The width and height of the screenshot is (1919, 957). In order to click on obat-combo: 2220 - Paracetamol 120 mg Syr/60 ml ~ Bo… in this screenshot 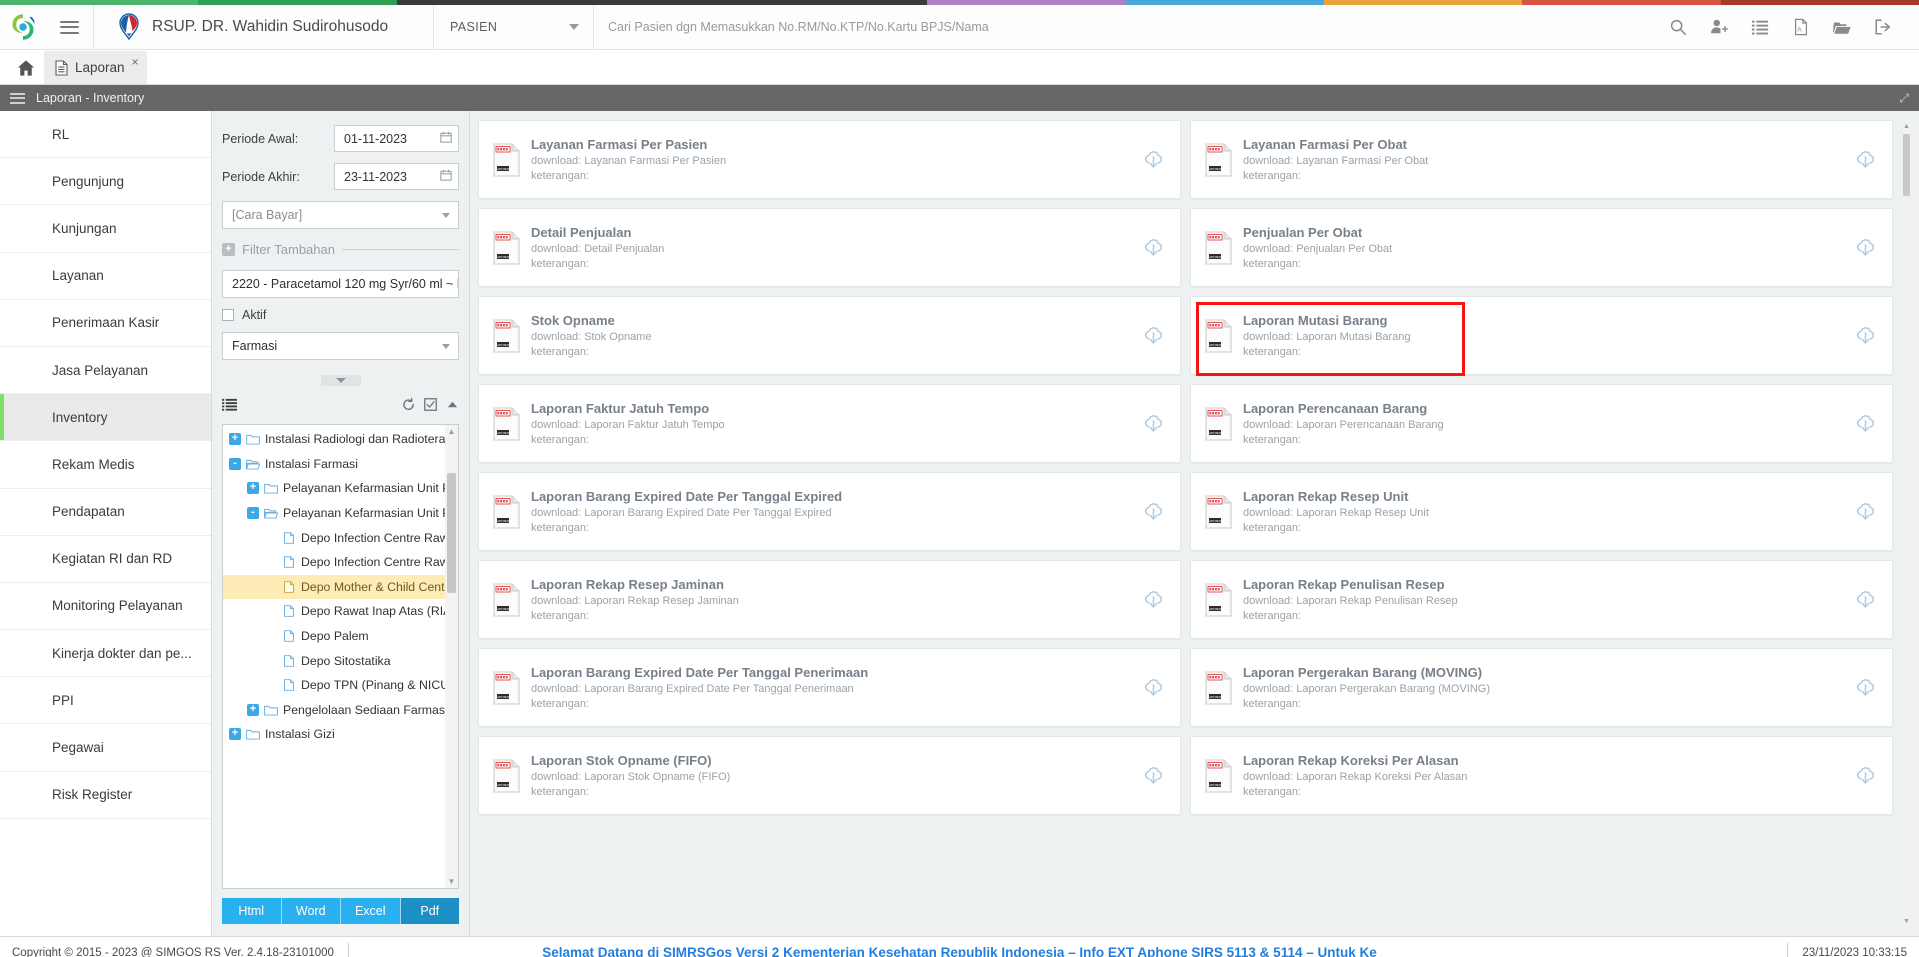, I will do `click(340, 284)`.